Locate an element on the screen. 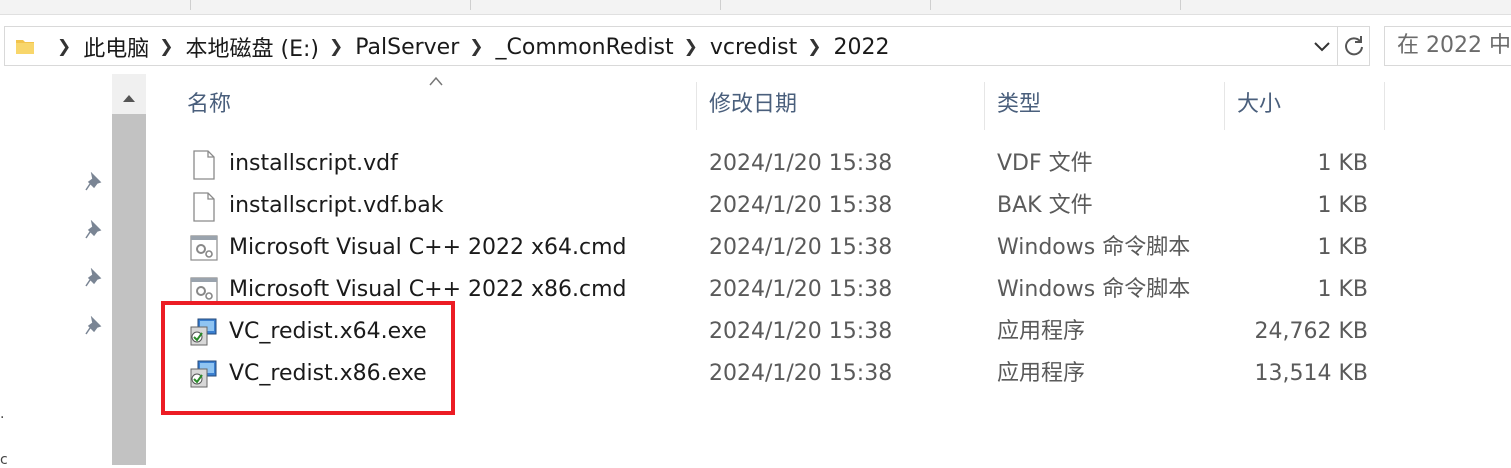 This screenshot has height=468, width=1511. caret-up-icon is located at coordinates (129, 98).